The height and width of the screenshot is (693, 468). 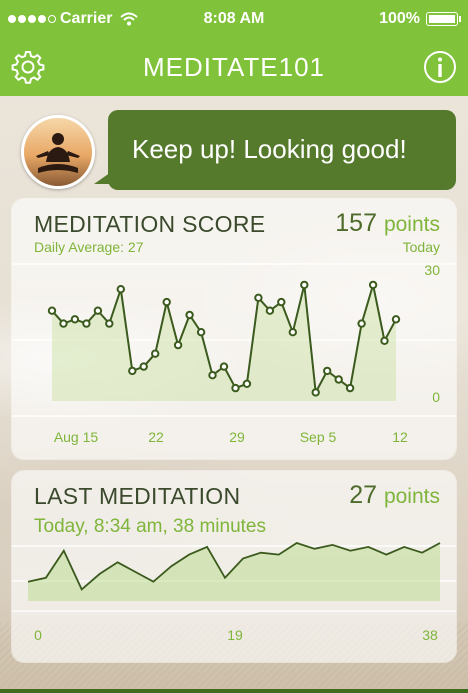 I want to click on x-tick-label: Sep 5, so click(x=318, y=437).